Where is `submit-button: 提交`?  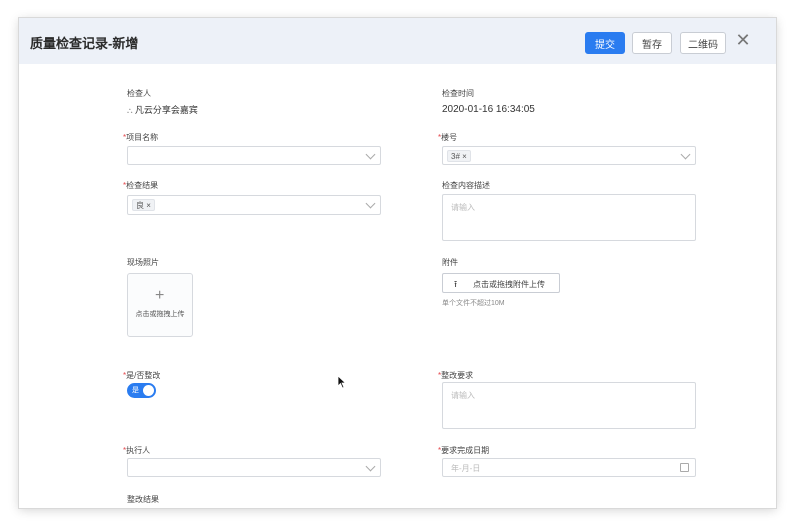
submit-button: 提交 is located at coordinates (605, 43).